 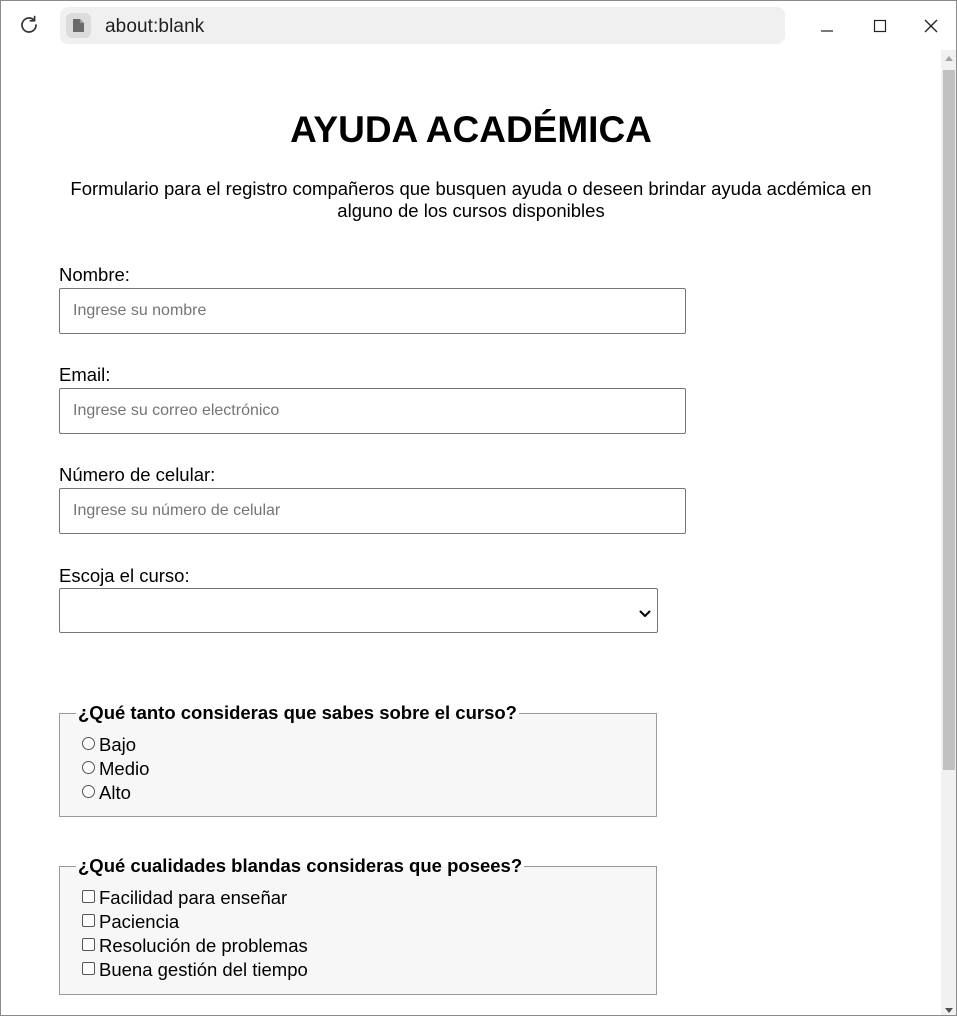 What do you see at coordinates (949, 1010) in the screenshot?
I see `scroll-down-icon` at bounding box center [949, 1010].